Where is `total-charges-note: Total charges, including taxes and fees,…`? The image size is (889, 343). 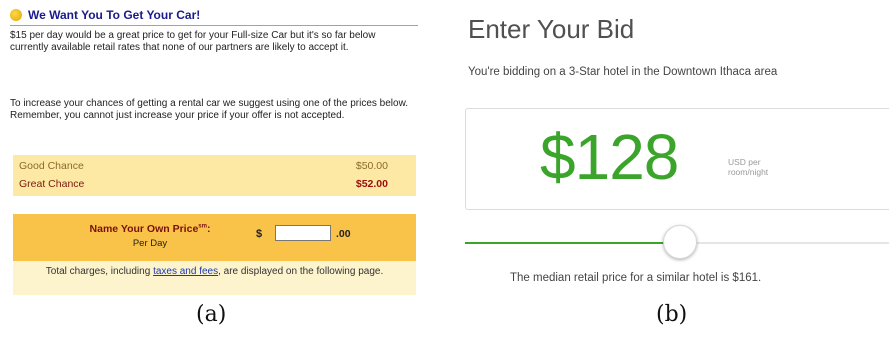
total-charges-note: Total charges, including taxes and fees,… is located at coordinates (214, 278).